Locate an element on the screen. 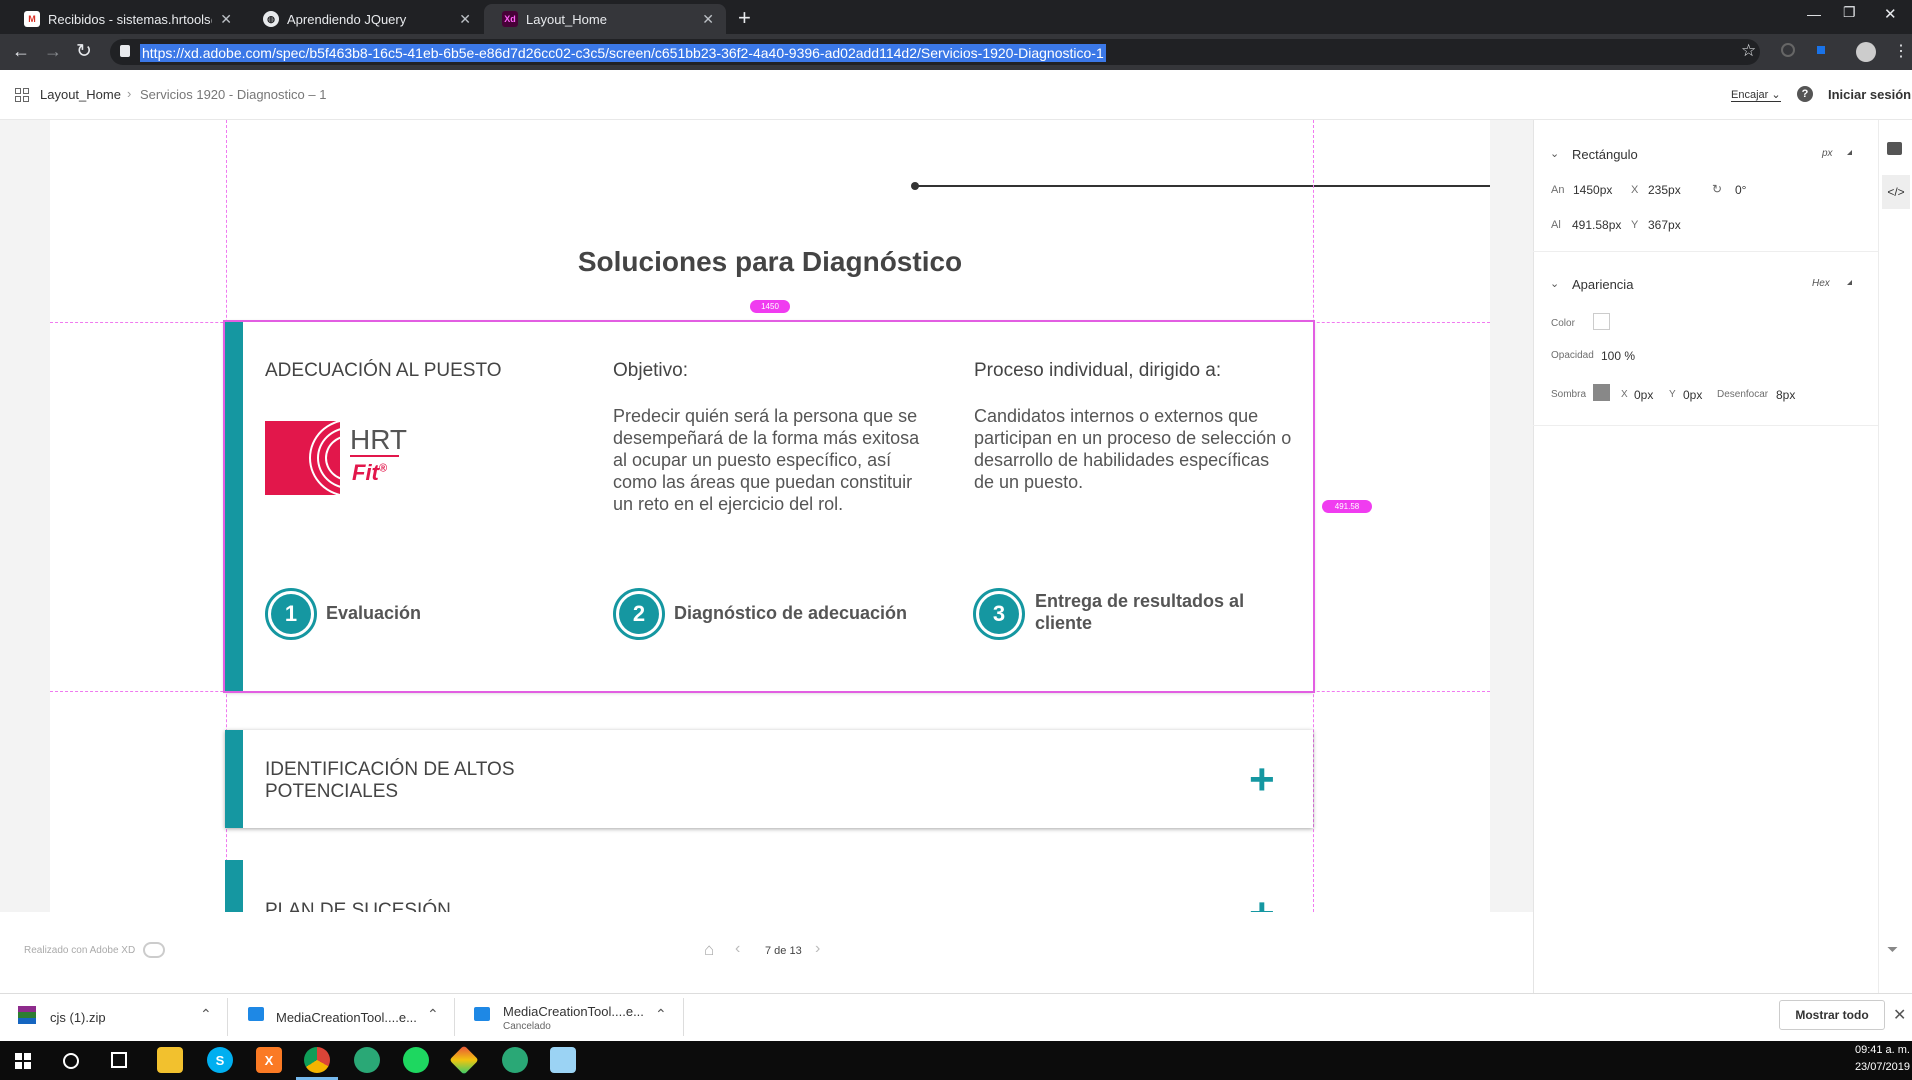 This screenshot has height=1080, width=1912. logo-fit-text: Fit is located at coordinates (365, 472).